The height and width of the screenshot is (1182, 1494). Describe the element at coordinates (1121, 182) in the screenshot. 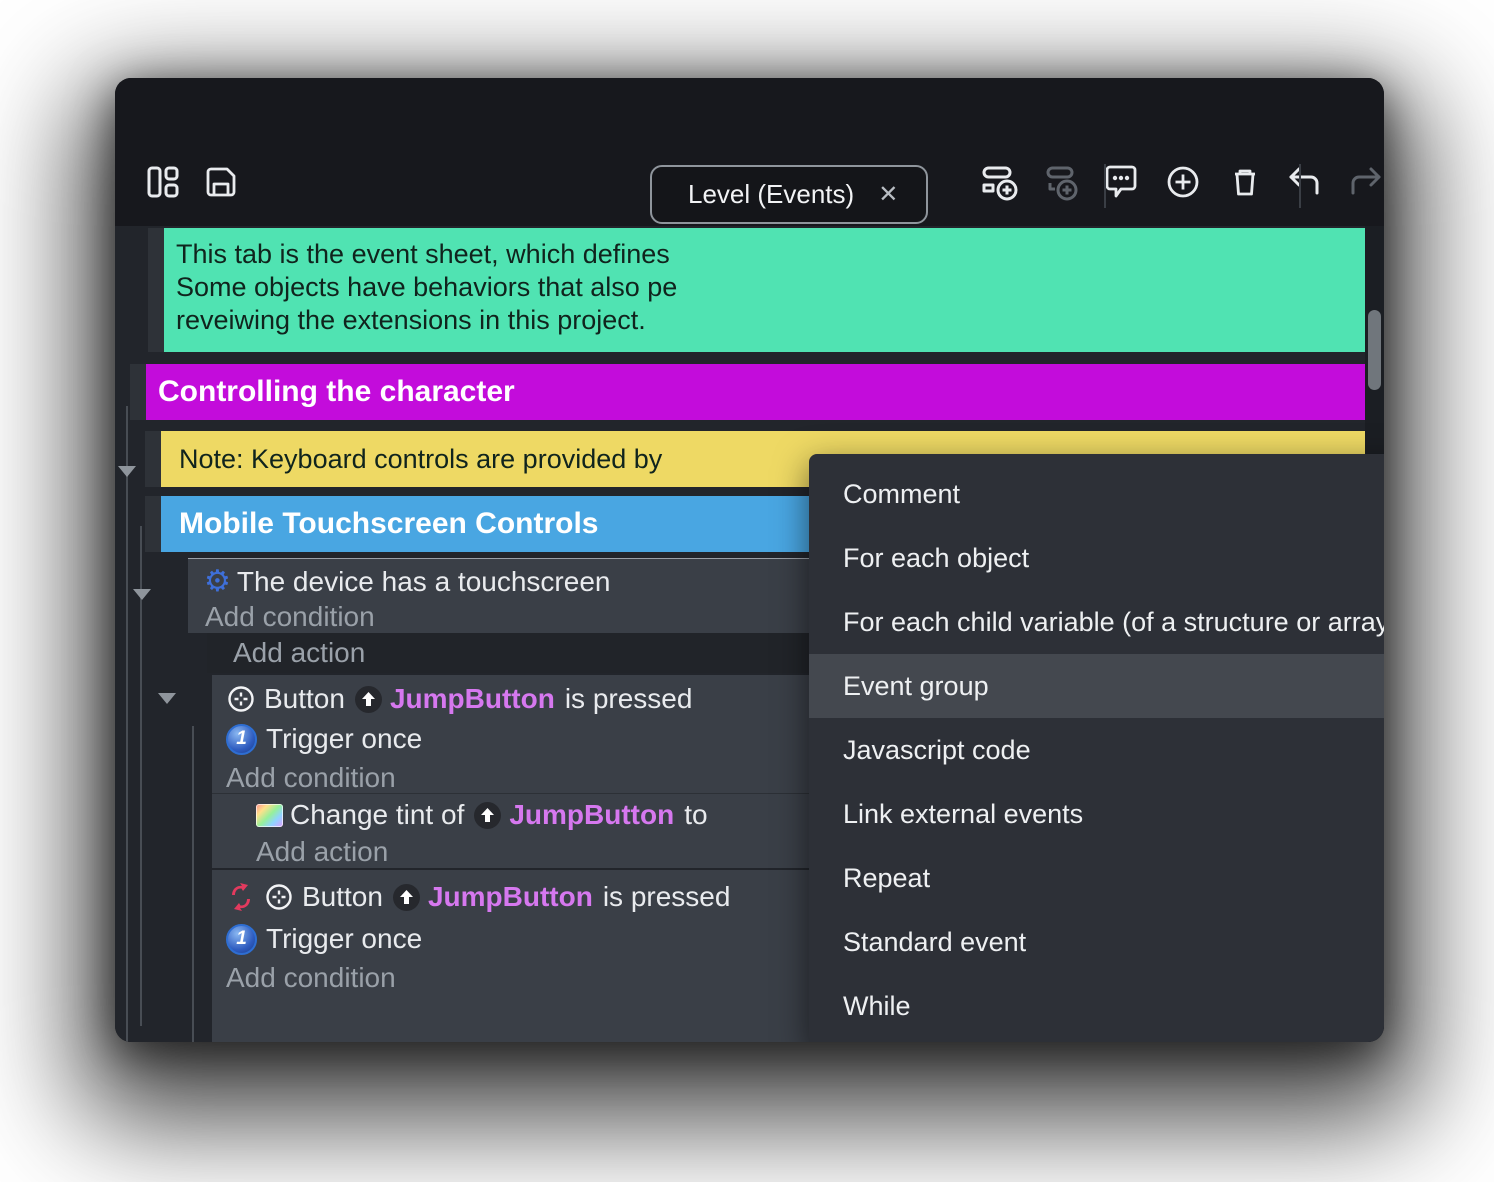

I see `add-comment-button` at that location.